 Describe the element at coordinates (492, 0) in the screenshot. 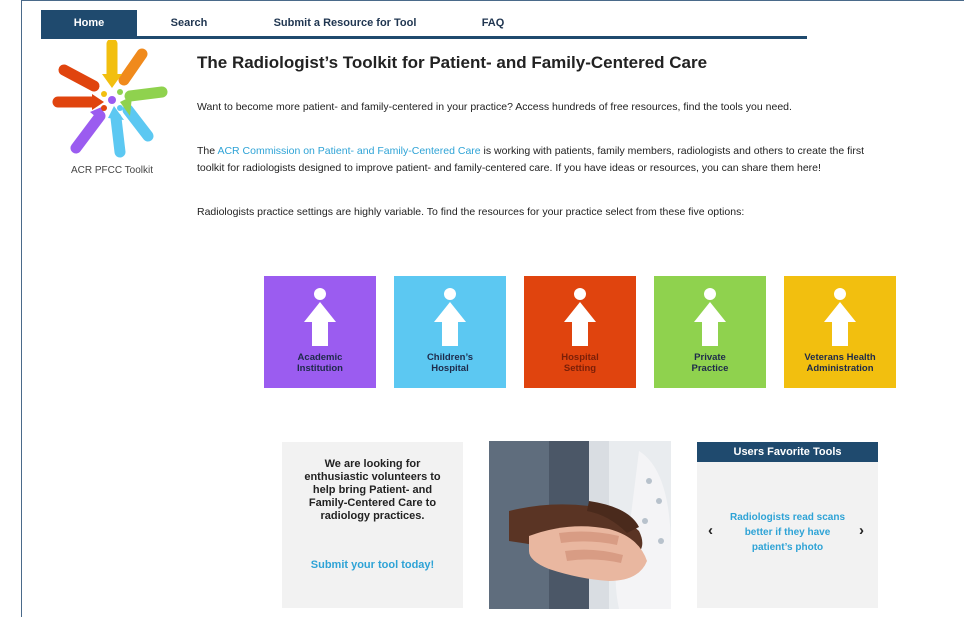

I see `page-border-top` at that location.